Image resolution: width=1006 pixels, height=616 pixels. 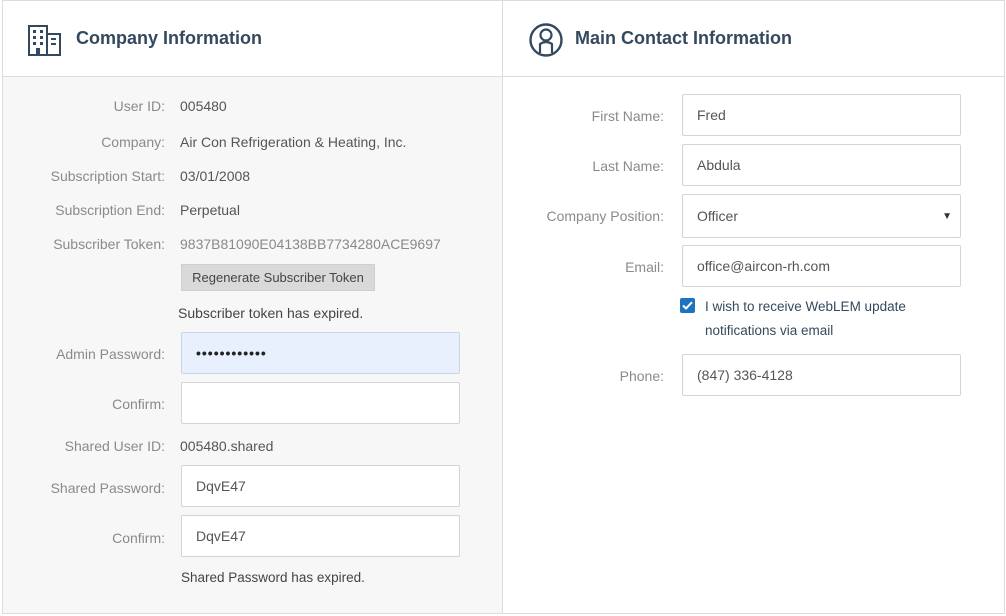 I want to click on company-label: Company:, so click(x=133, y=142).